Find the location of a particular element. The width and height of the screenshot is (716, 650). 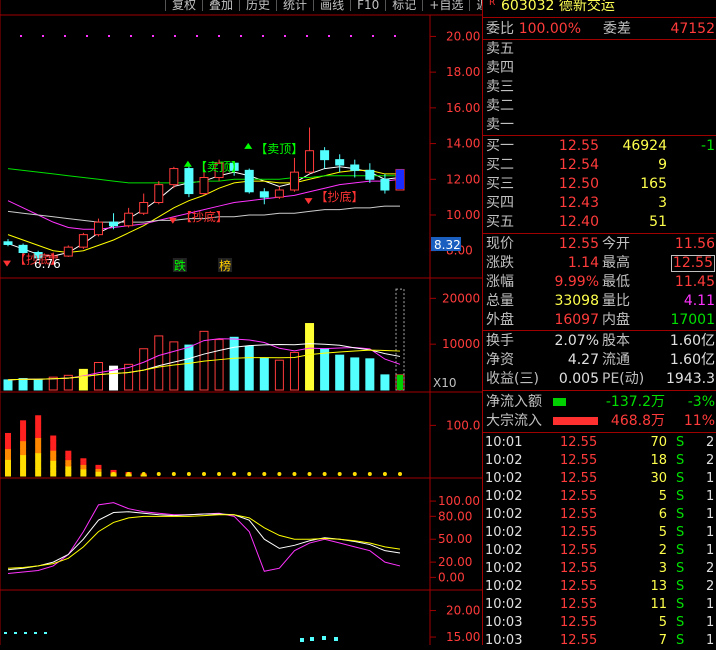

quote-label: 涨跌 is located at coordinates (500, 263).